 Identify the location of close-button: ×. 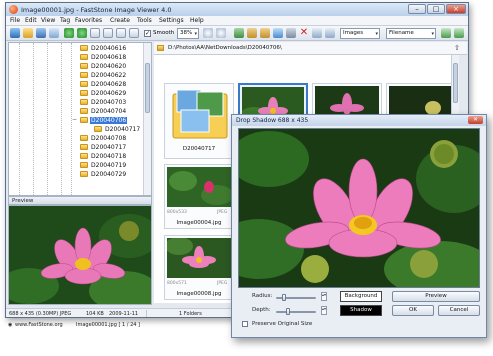
(456, 9).